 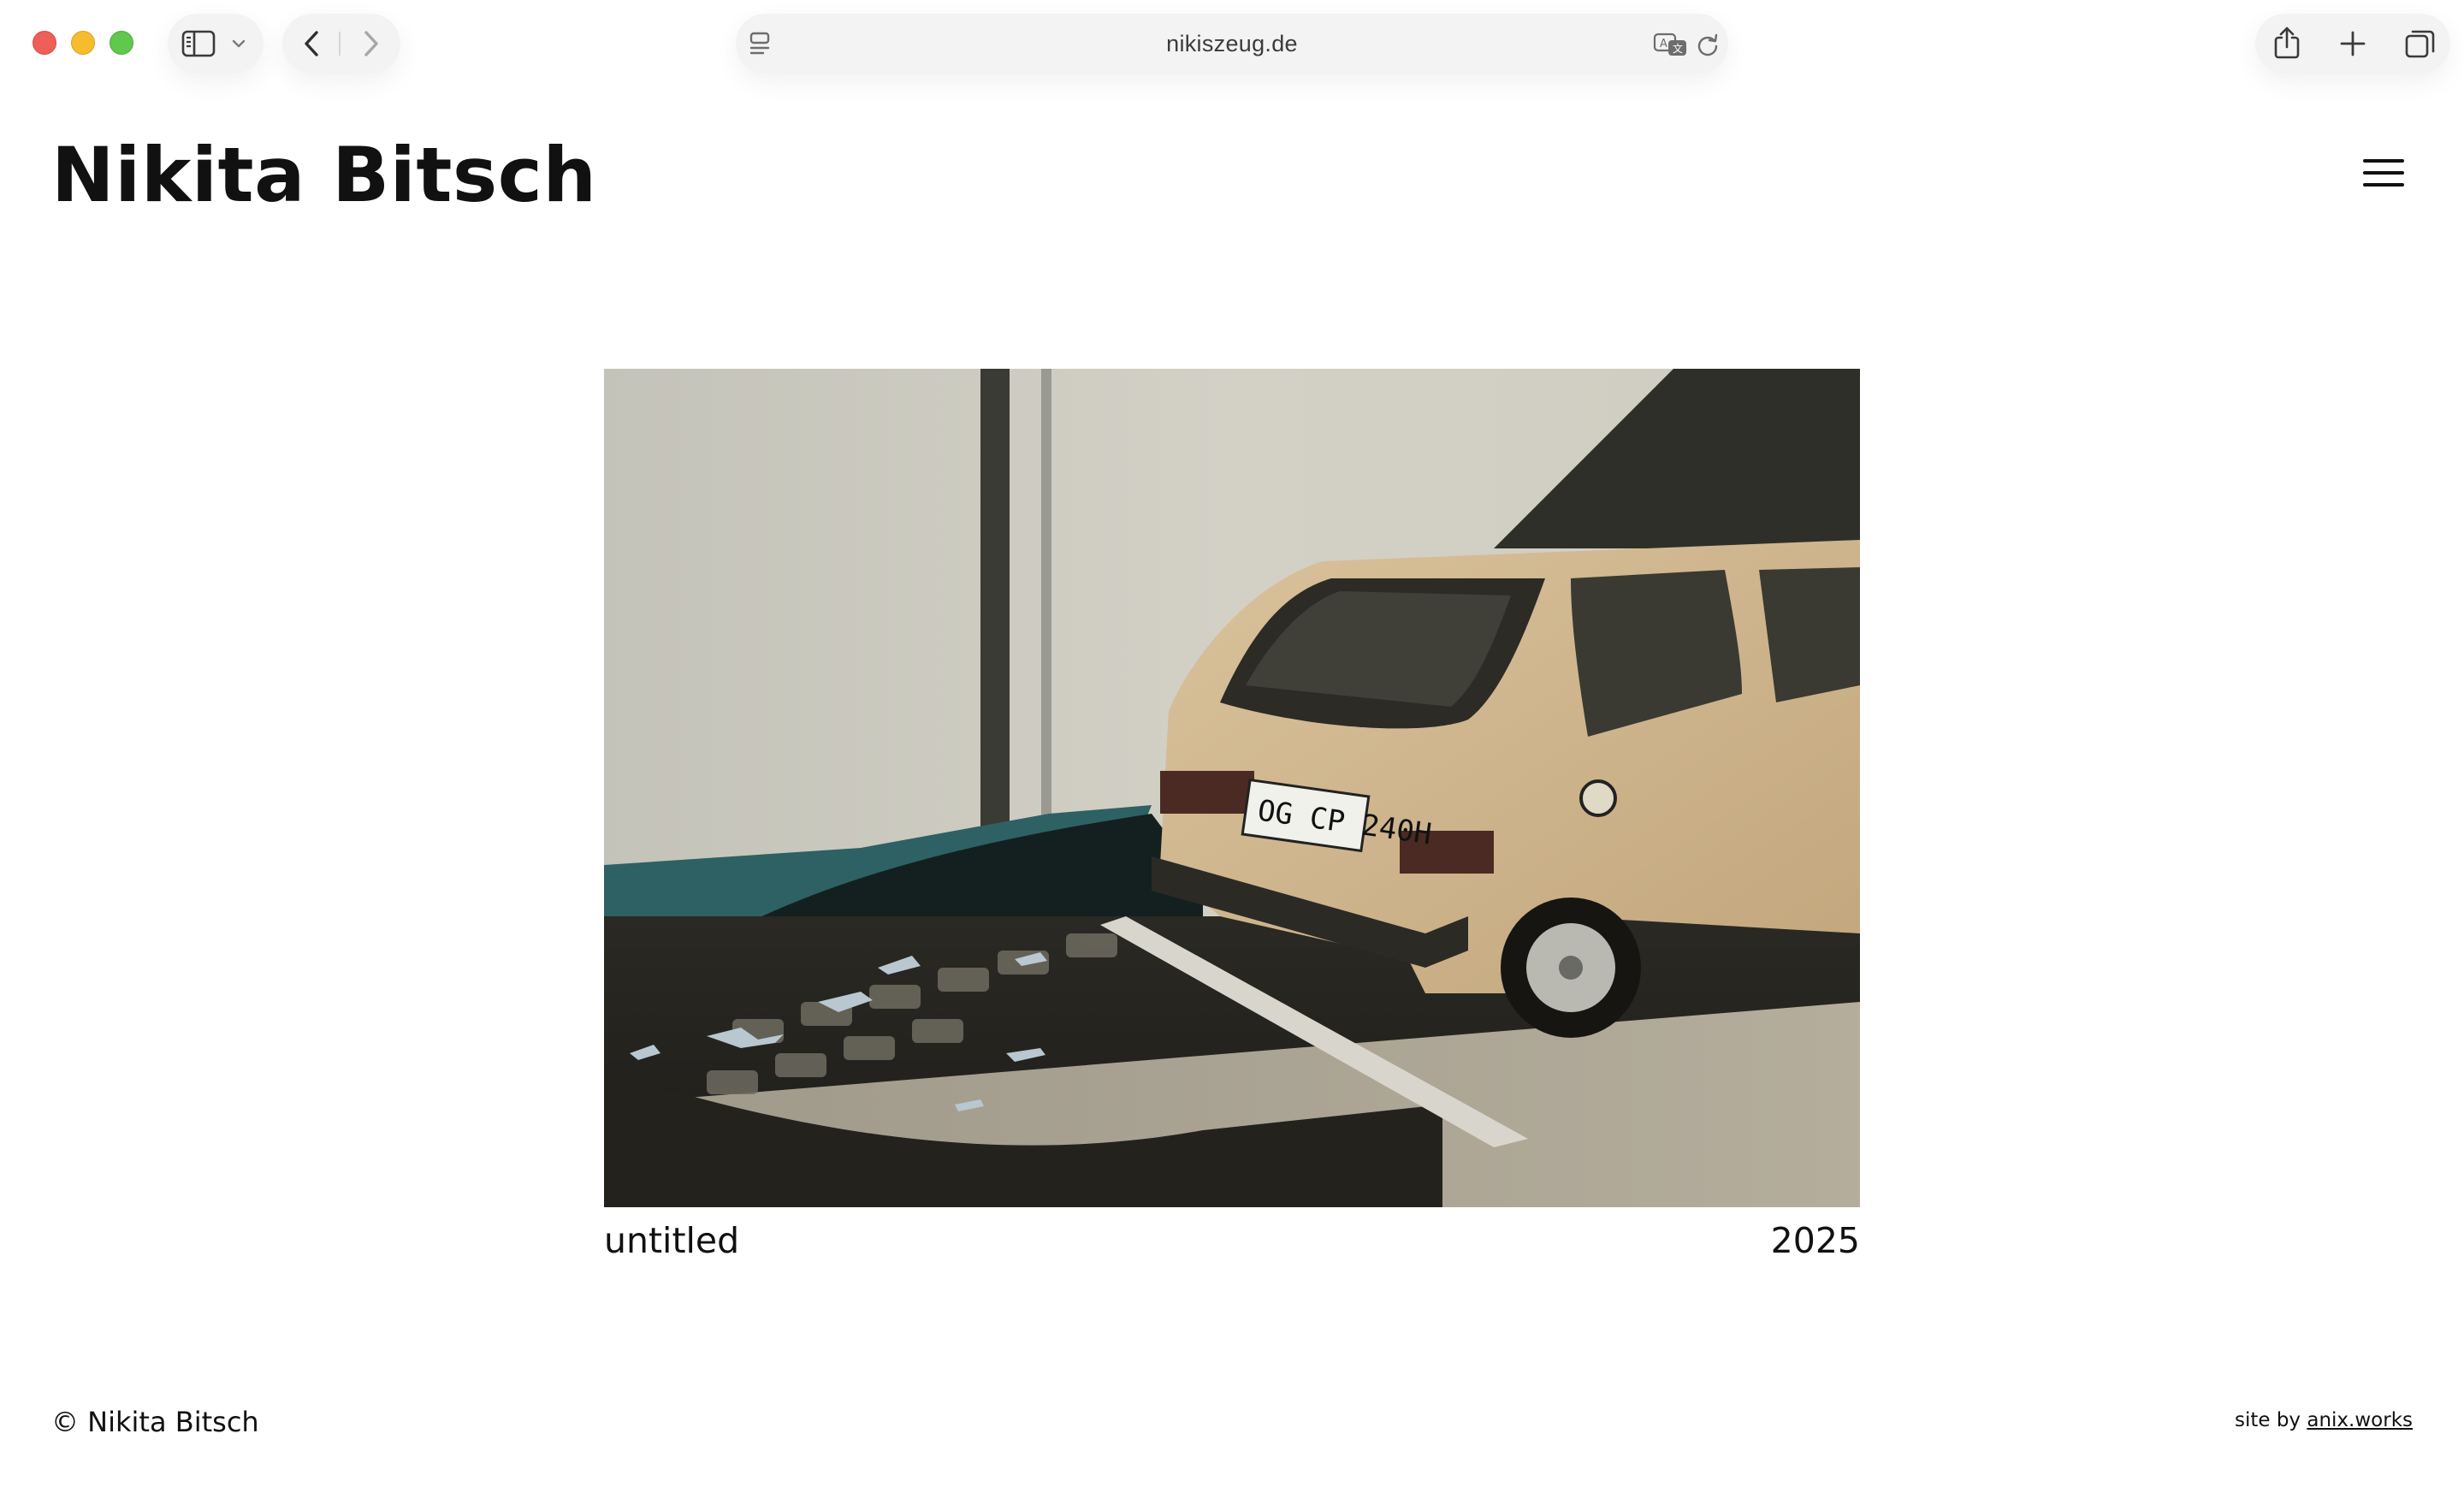 What do you see at coordinates (83, 43) in the screenshot?
I see `minimize-window-button` at bounding box center [83, 43].